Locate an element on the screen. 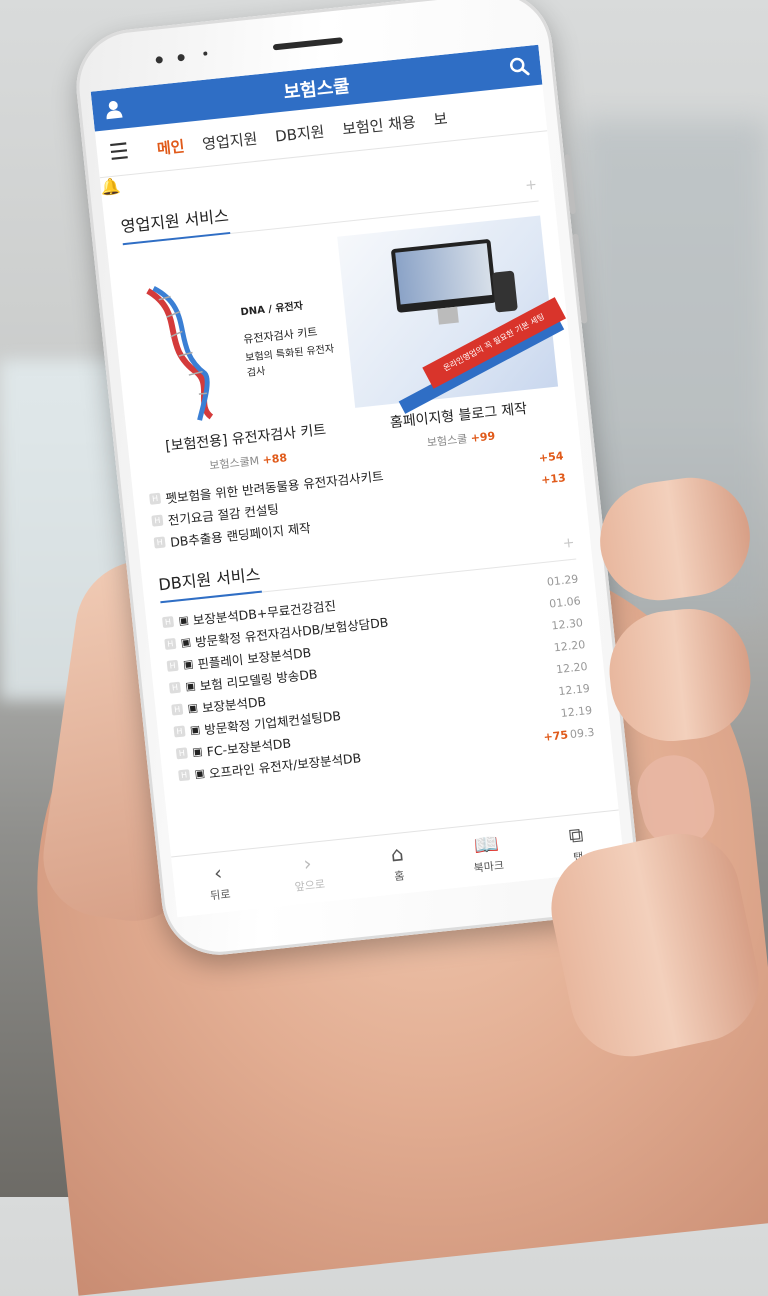 This screenshot has height=1296, width=768. card-author: 보험스쿨M is located at coordinates (234, 463).